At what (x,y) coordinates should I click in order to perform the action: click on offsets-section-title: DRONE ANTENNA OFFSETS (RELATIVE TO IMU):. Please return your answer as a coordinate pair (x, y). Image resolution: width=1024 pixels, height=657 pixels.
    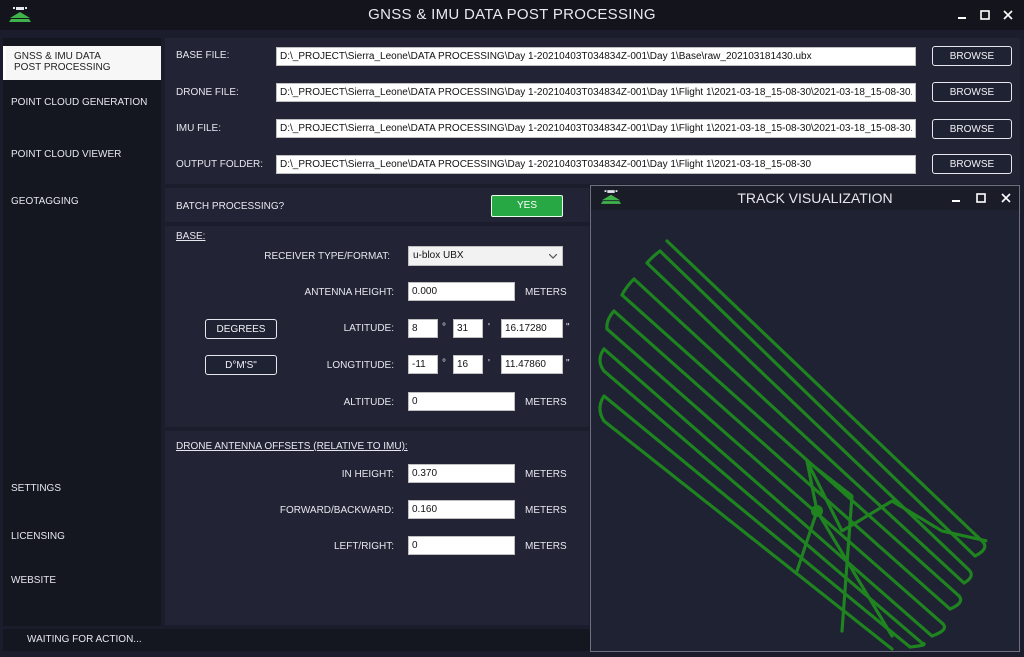
    Looking at the image, I should click on (292, 446).